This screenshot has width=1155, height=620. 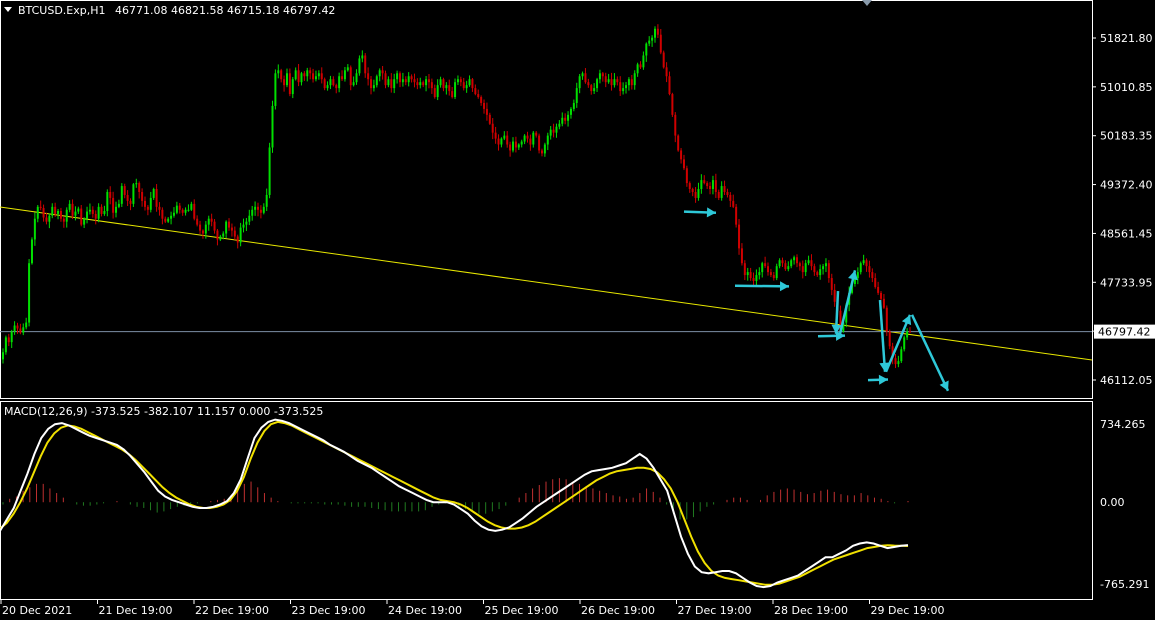 What do you see at coordinates (715, 610) in the screenshot?
I see `time-tick-label: 27 Dec 19:00` at bounding box center [715, 610].